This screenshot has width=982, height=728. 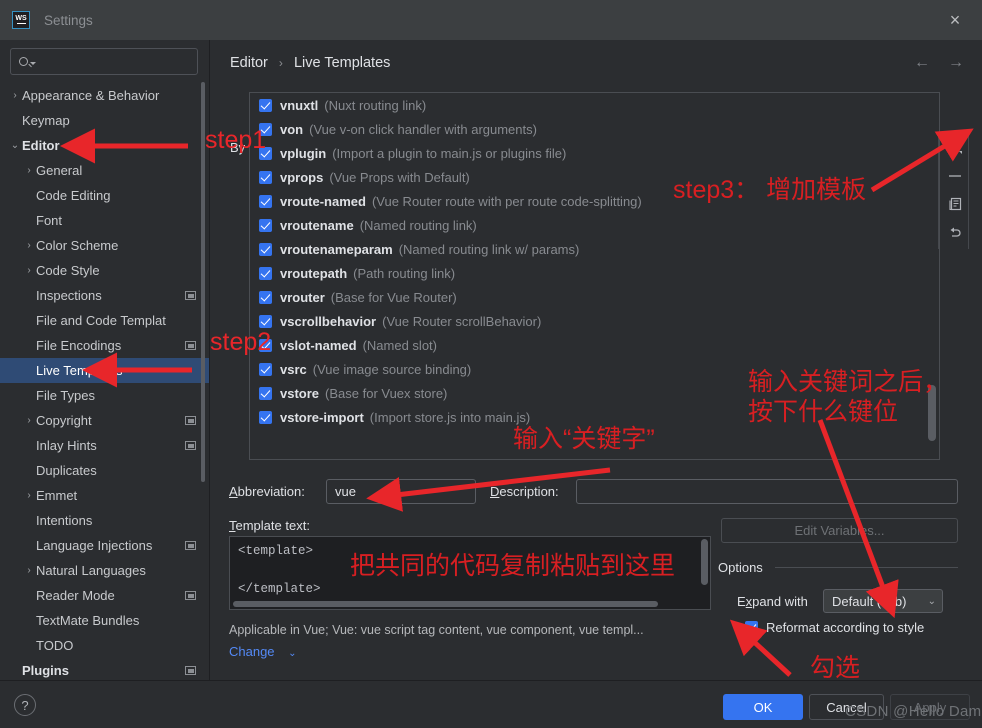 I want to click on template-abbreviation: vnuxtl, so click(x=299, y=105).